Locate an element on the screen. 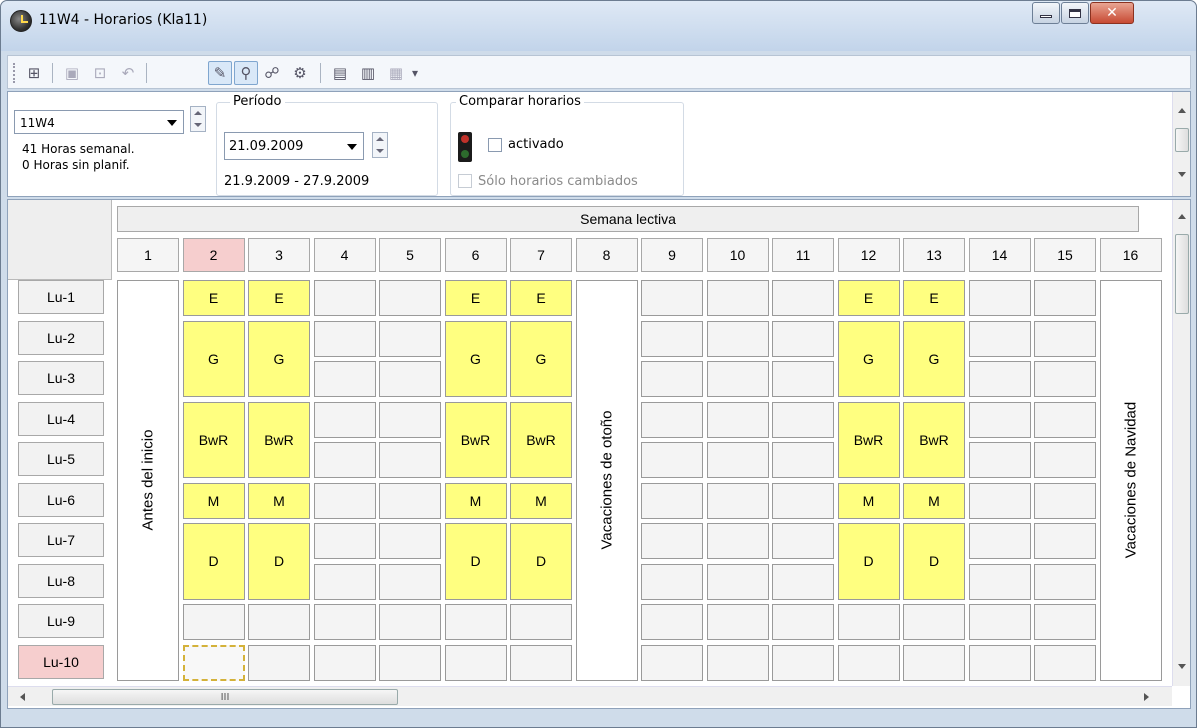 Image resolution: width=1197 pixels, height=728 pixels. column-header: 7 is located at coordinates (541, 255).